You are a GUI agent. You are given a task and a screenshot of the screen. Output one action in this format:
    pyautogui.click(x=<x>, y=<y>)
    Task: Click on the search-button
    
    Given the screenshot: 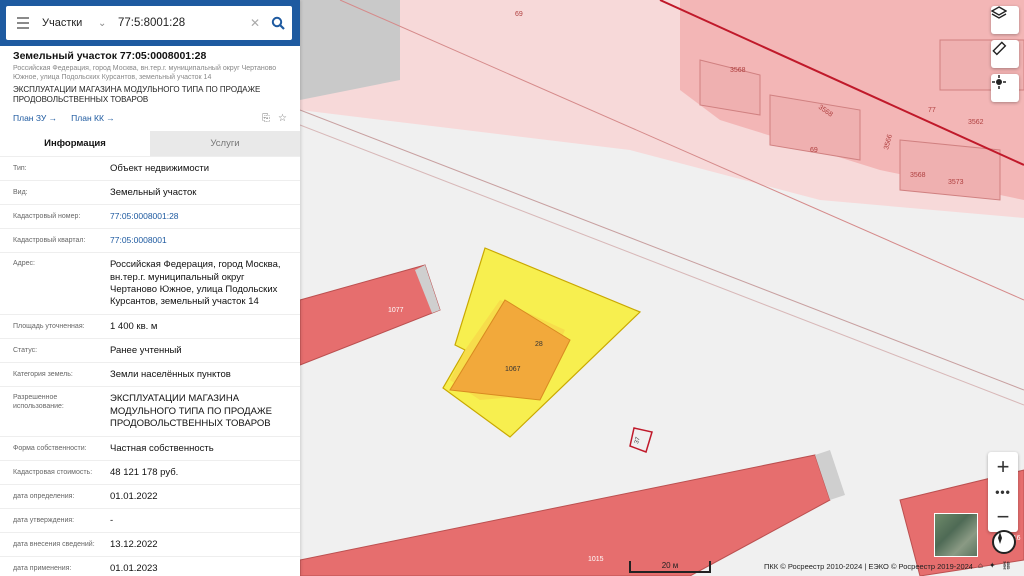 What is the action you would take?
    pyautogui.click(x=278, y=23)
    